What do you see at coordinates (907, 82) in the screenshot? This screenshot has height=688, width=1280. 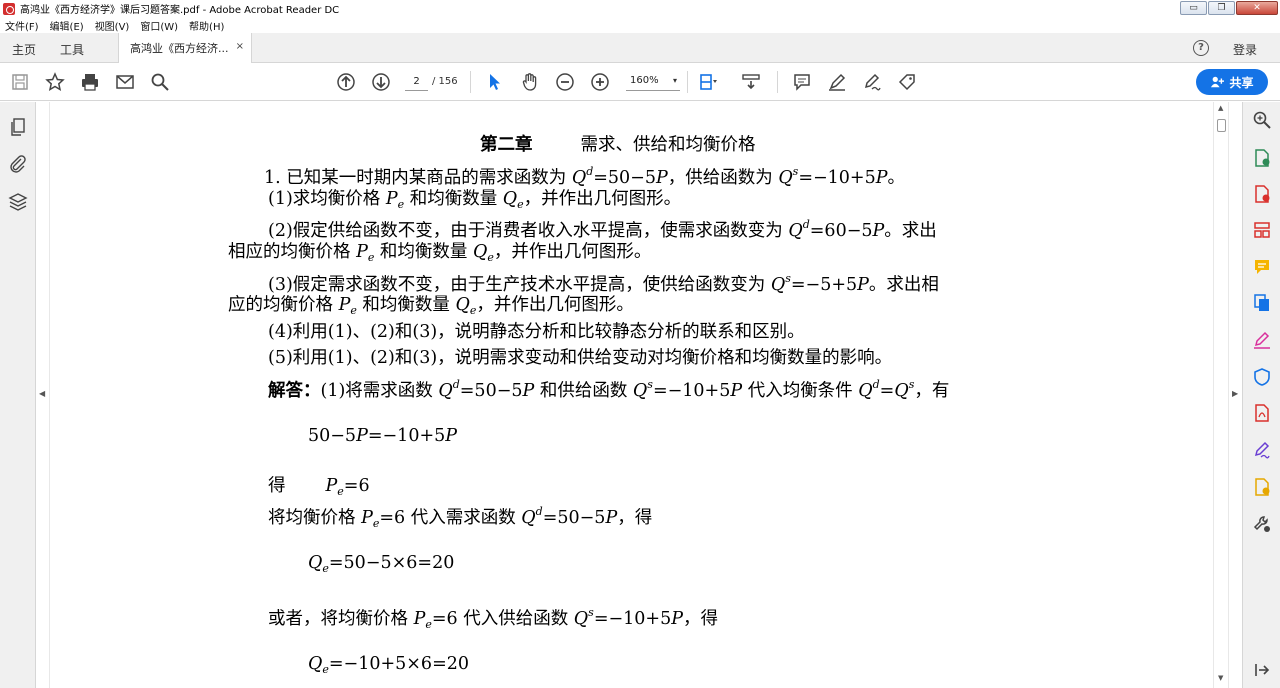 I see `fill-sign-icon` at bounding box center [907, 82].